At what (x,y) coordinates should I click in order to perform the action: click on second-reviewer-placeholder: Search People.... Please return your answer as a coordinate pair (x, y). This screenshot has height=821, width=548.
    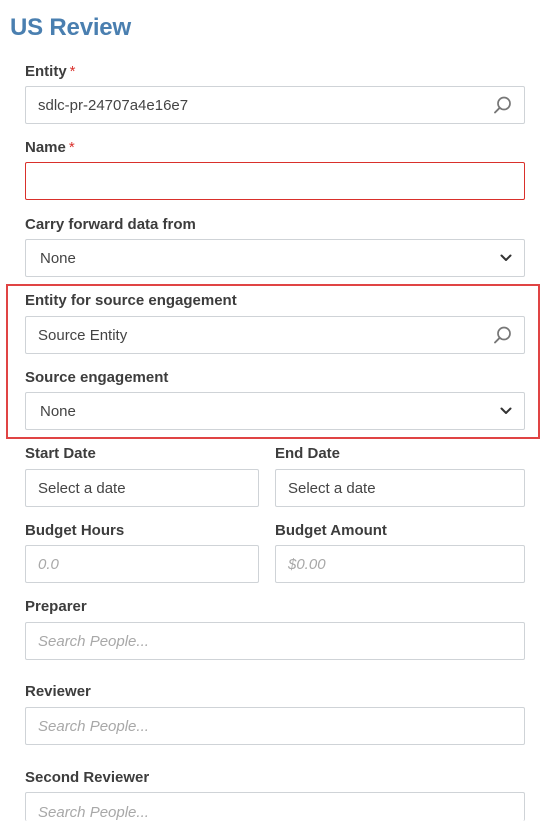
    Looking at the image, I should click on (93, 812).